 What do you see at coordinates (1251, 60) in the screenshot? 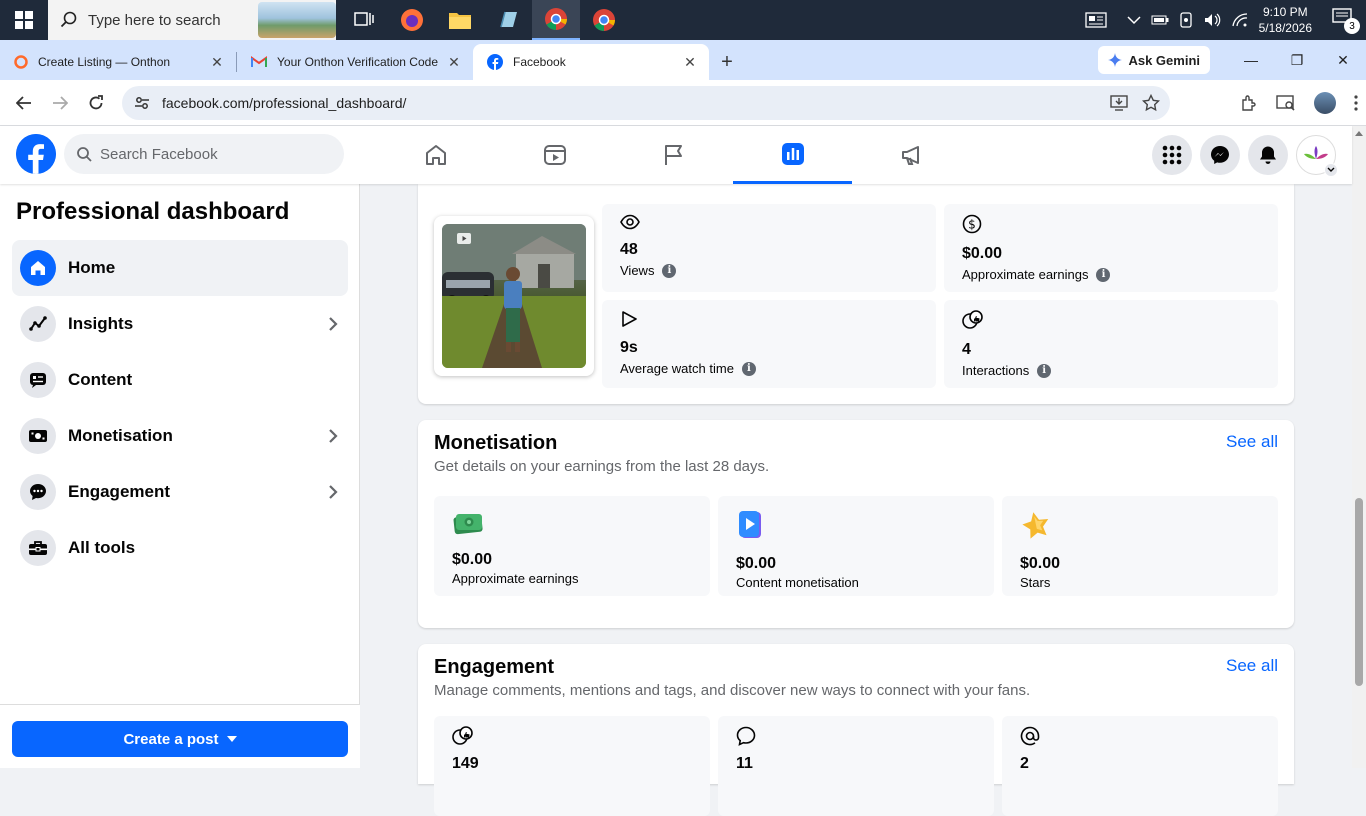
I see `minimize-button: —` at bounding box center [1251, 60].